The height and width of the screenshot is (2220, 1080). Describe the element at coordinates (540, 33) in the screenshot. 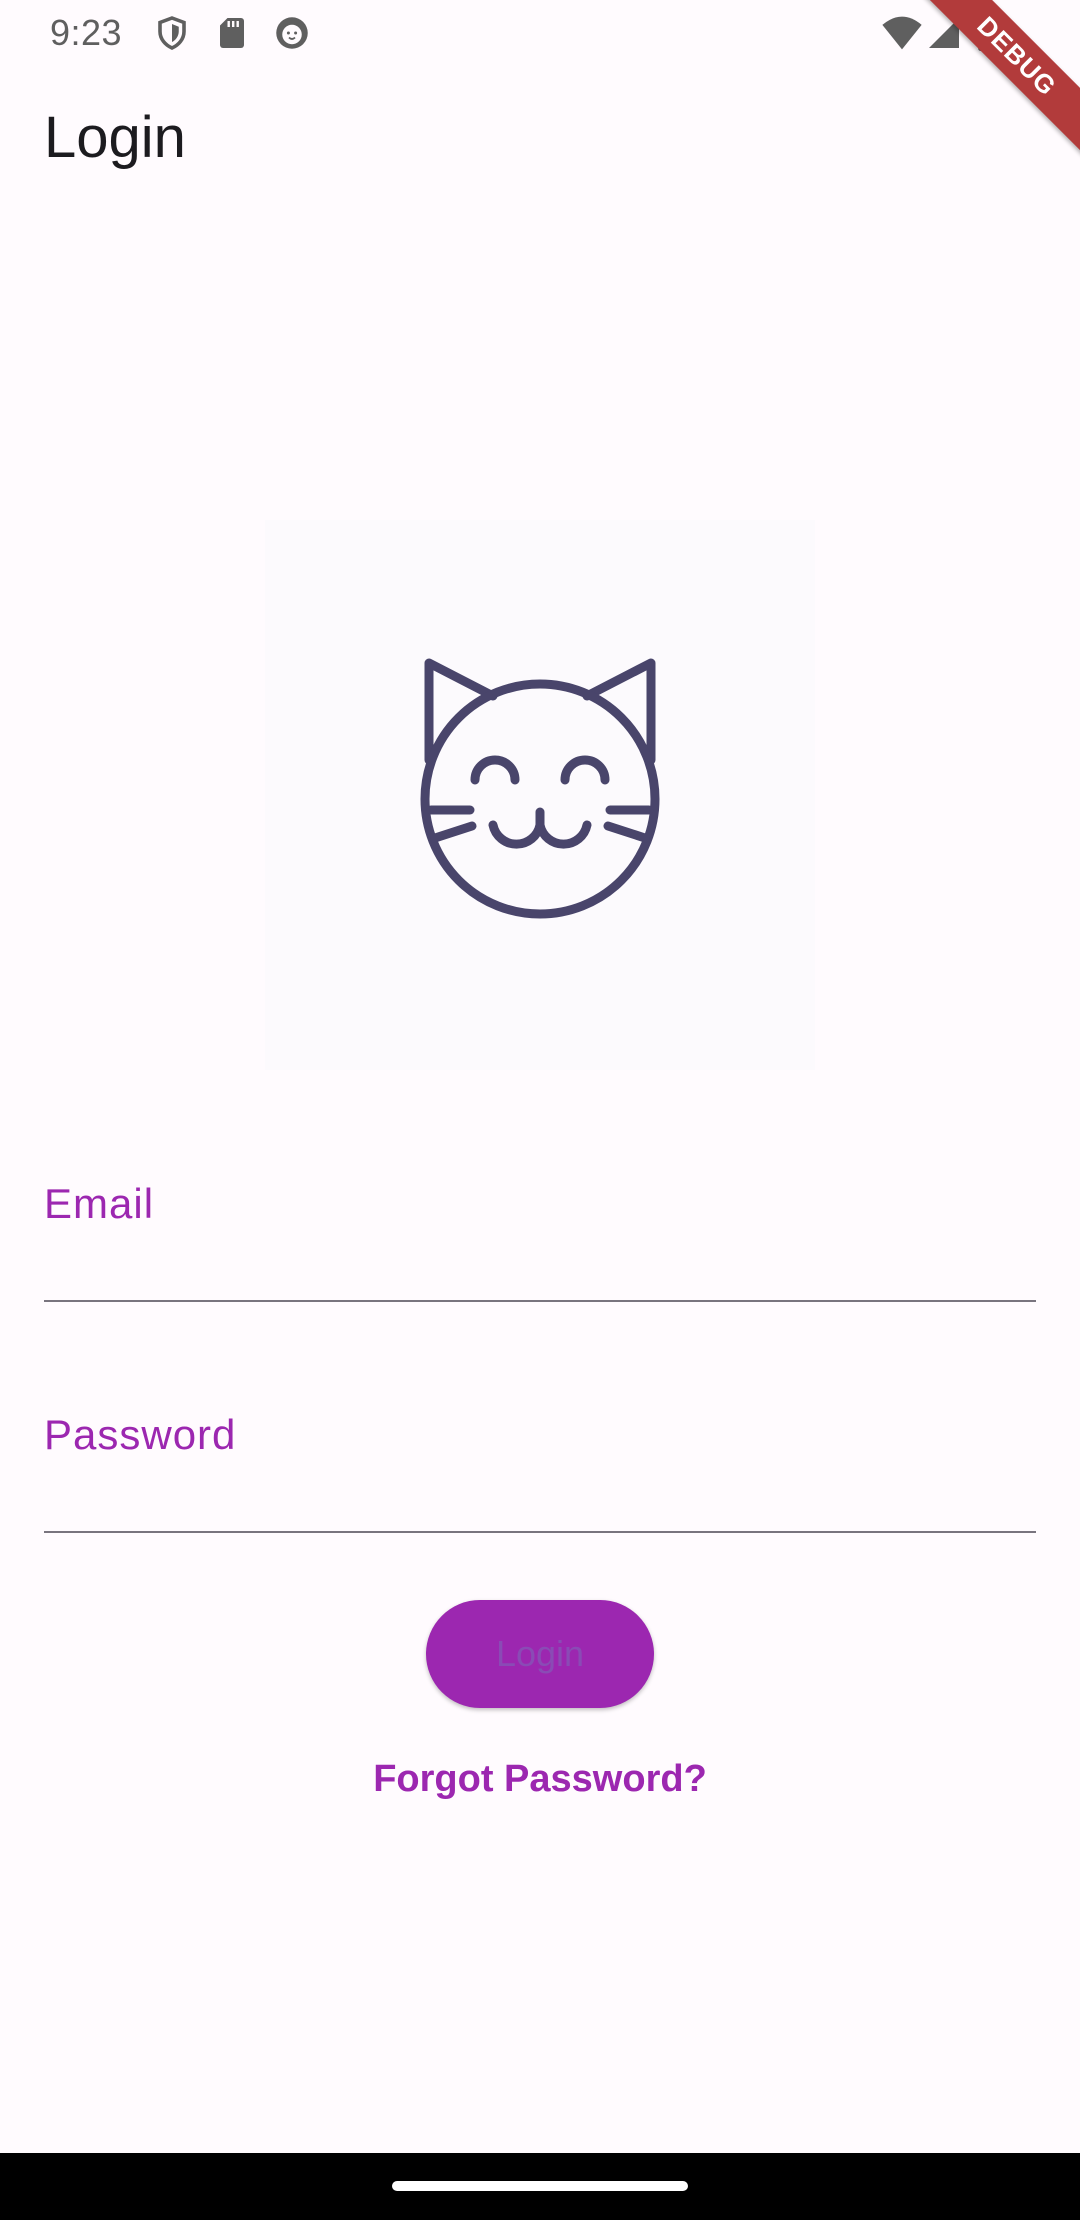

I see `status-bar: 9:23` at that location.